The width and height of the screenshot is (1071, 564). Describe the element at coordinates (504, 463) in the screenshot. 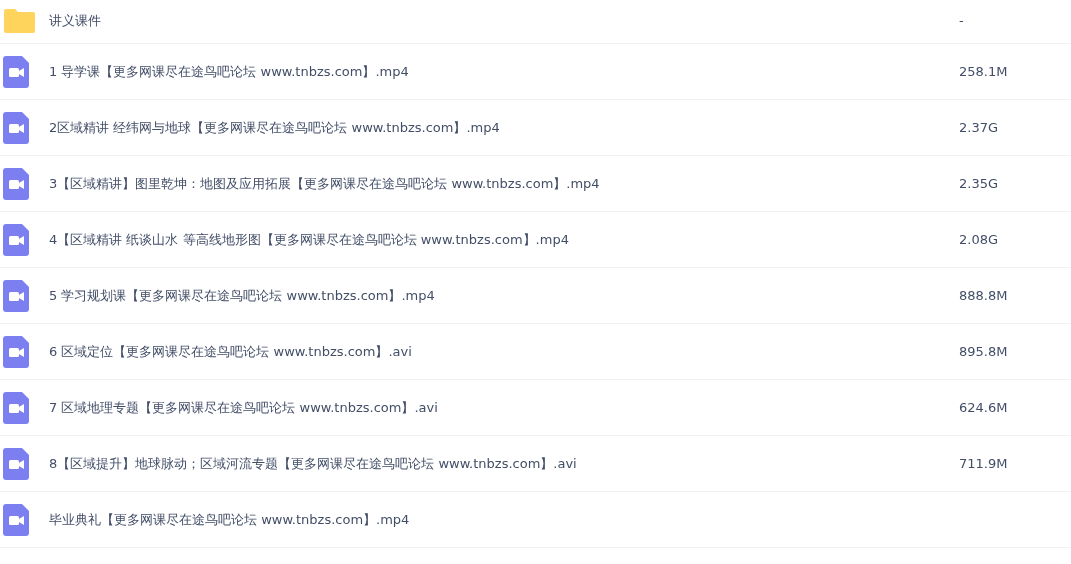

I see `file-name: 8【区域提升】地球脉动；区域河流专题【更多网课尽在途鸟吧论坛 www.tnbzs.com】.avi` at that location.